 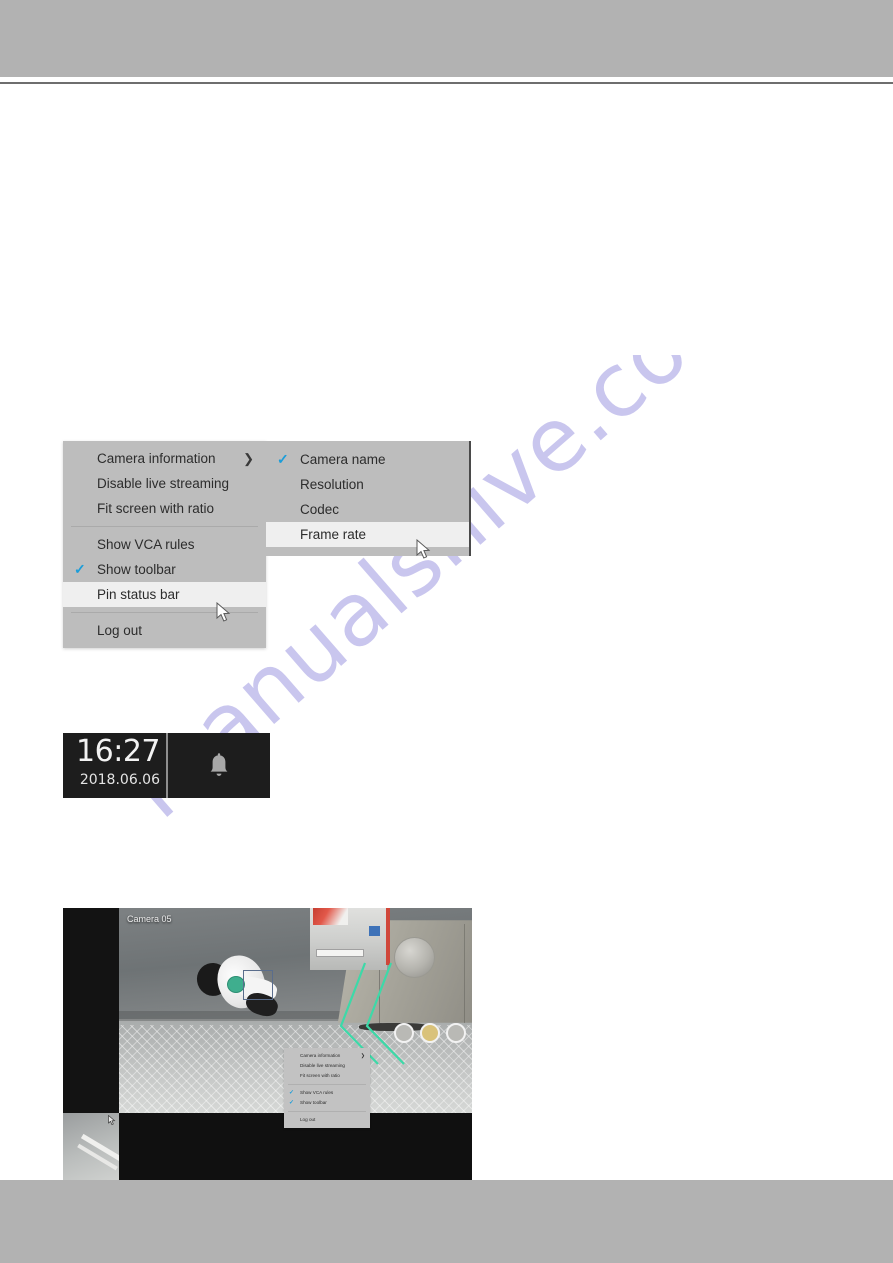 What do you see at coordinates (415, 957) in the screenshot?
I see `scene-trash-bin` at bounding box center [415, 957].